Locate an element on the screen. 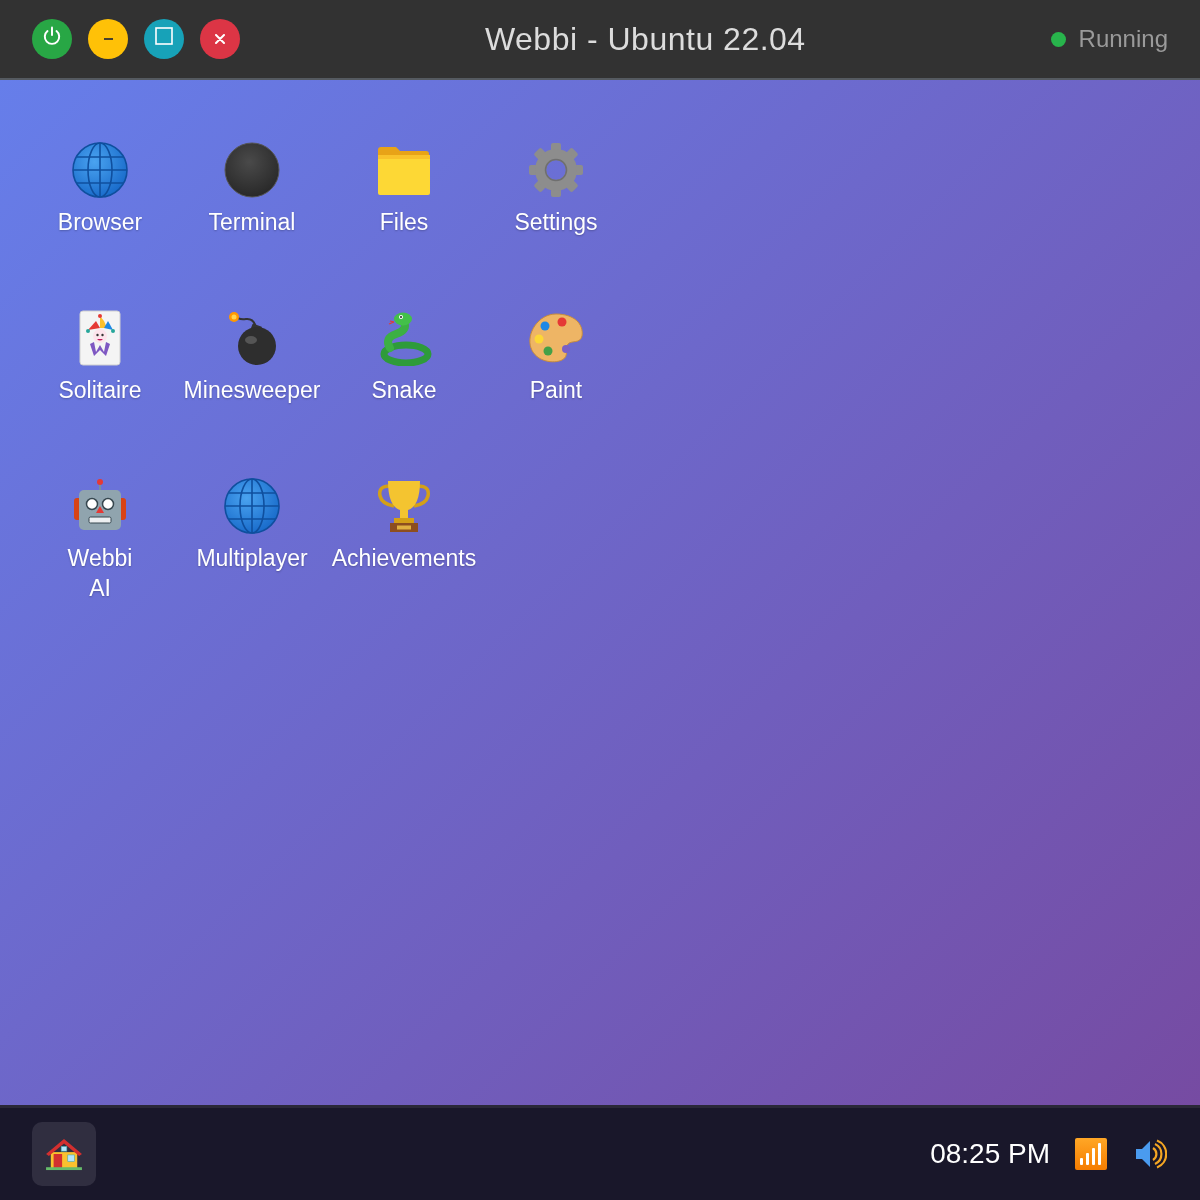 Image resolution: width=1200 pixels, height=1200 pixels. app-label: Webbi AI is located at coordinates (100, 573).